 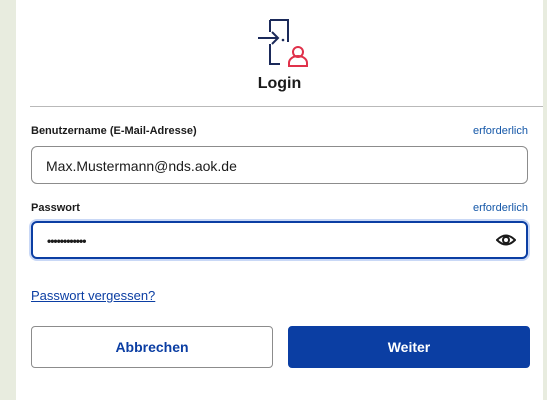 I want to click on eye-icon, so click(x=506, y=240).